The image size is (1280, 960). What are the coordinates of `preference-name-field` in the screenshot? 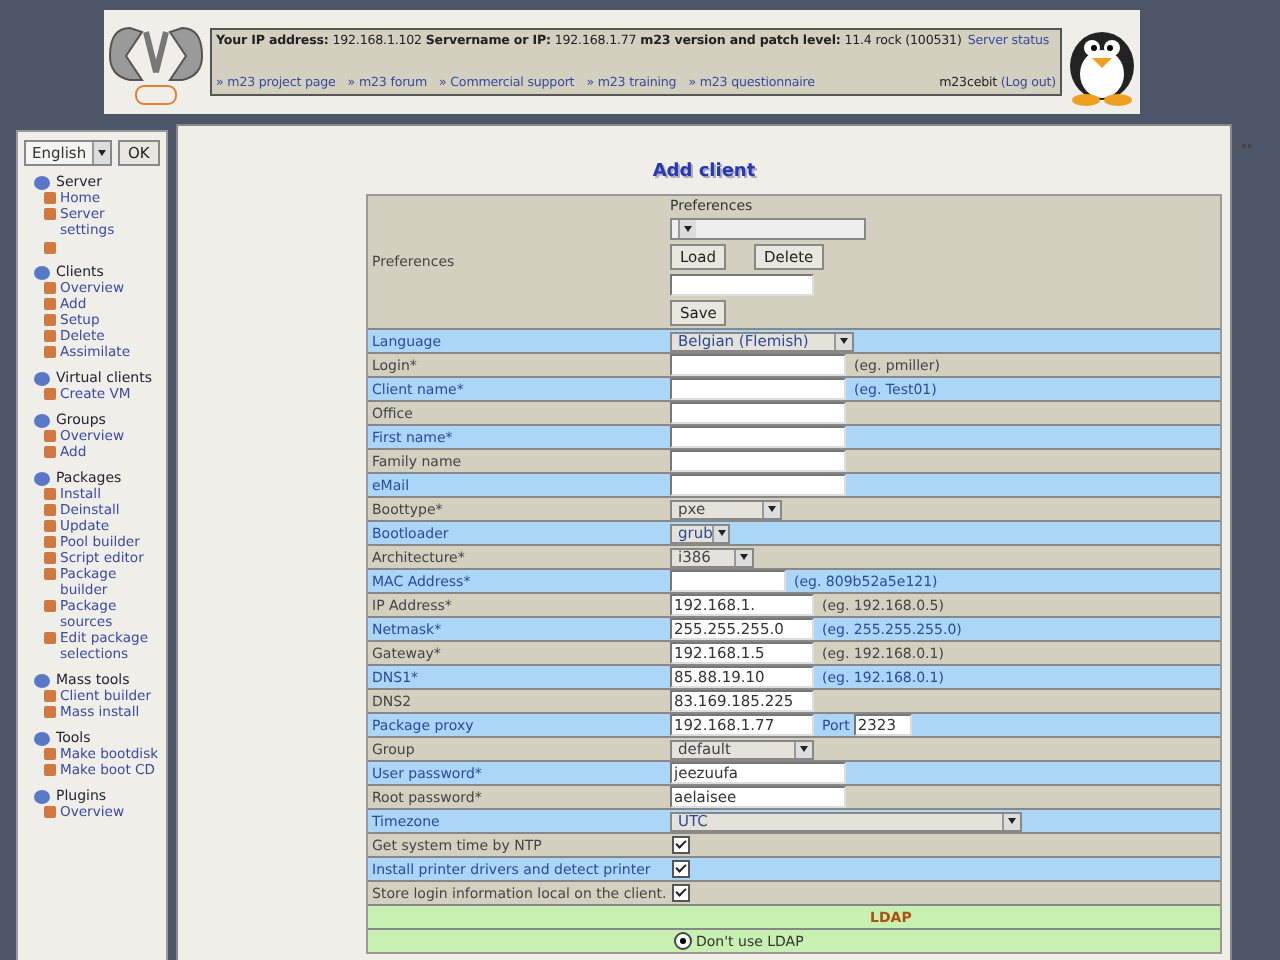 It's located at (742, 285).